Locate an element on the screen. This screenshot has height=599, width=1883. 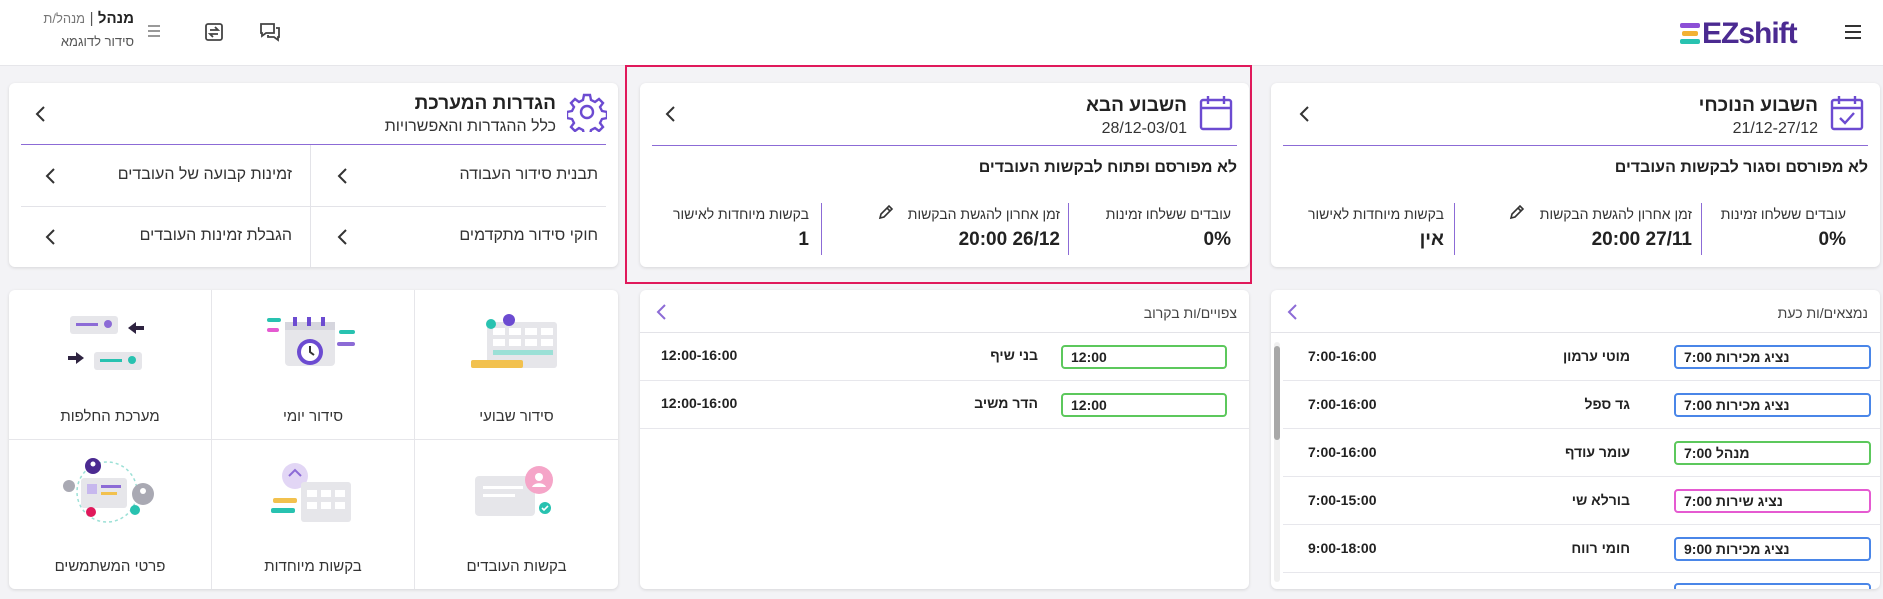
tile-users-details: פרטי המשתמשים is located at coordinates (110, 514).